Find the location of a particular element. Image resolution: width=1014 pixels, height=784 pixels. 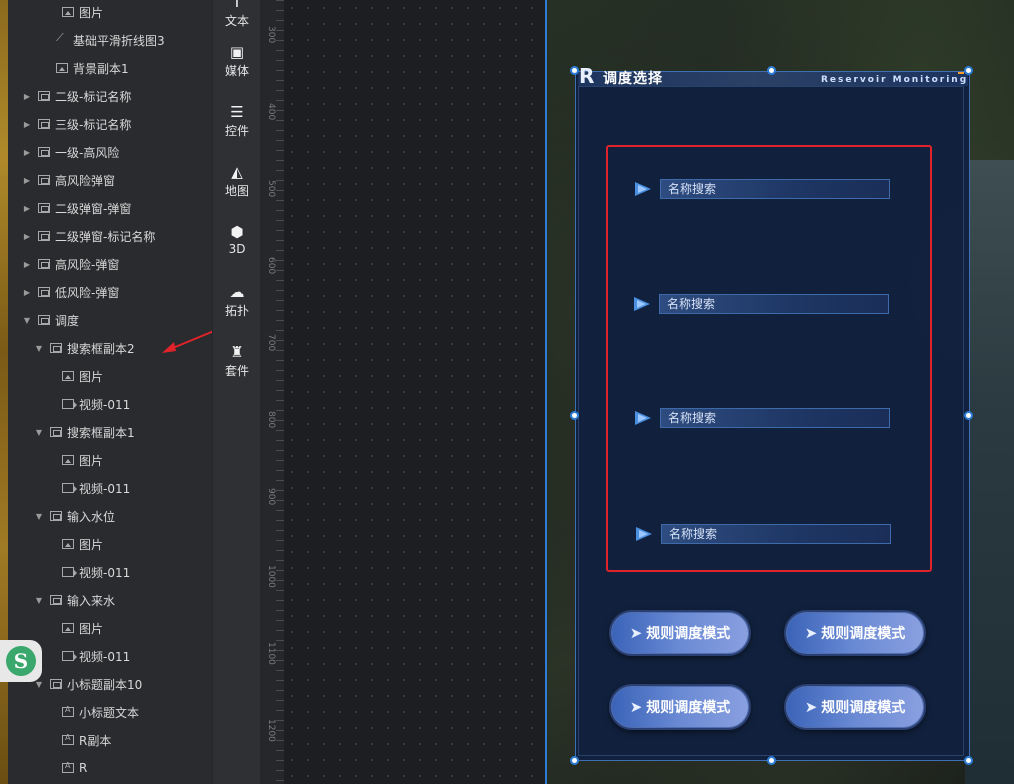

layer-label: 搜索框副本1 is located at coordinates (101, 432).